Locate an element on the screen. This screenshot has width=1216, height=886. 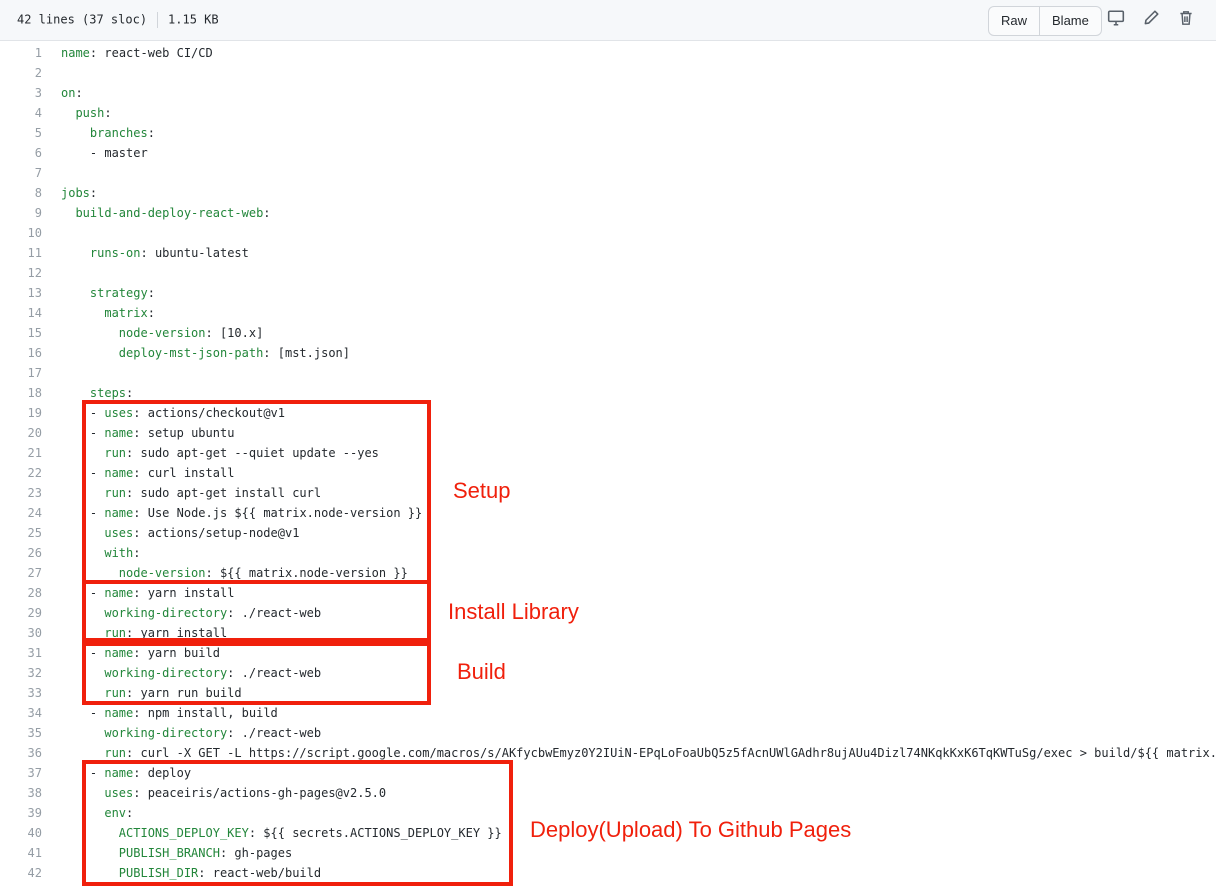
line-number: 27 is located at coordinates (21, 573).